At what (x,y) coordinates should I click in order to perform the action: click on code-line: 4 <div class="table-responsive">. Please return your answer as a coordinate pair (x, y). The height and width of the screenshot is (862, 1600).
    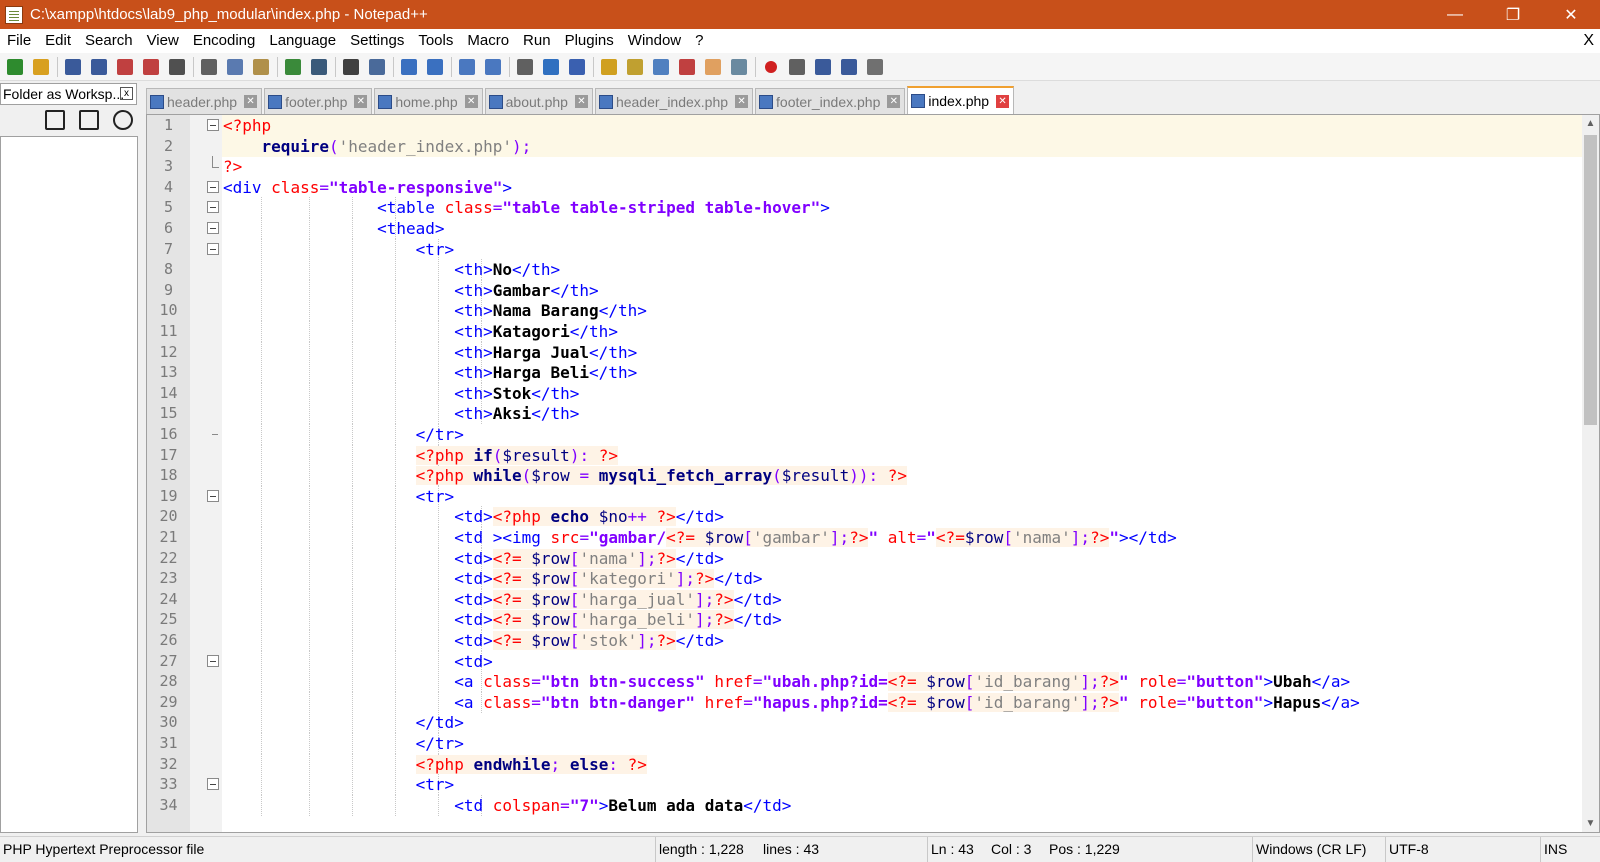
    Looking at the image, I should click on (873, 187).